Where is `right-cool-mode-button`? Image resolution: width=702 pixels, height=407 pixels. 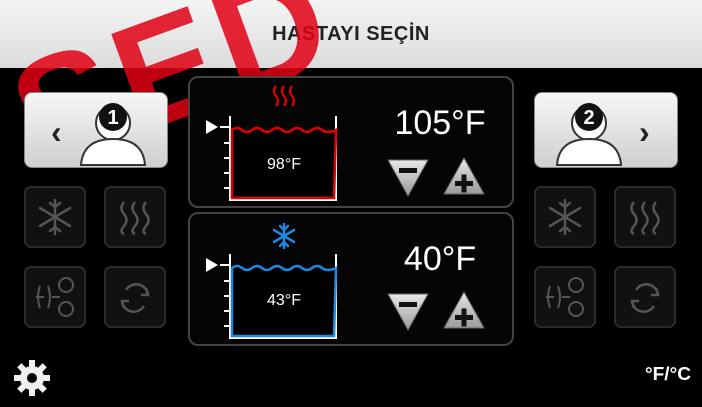
right-cool-mode-button is located at coordinates (565, 217).